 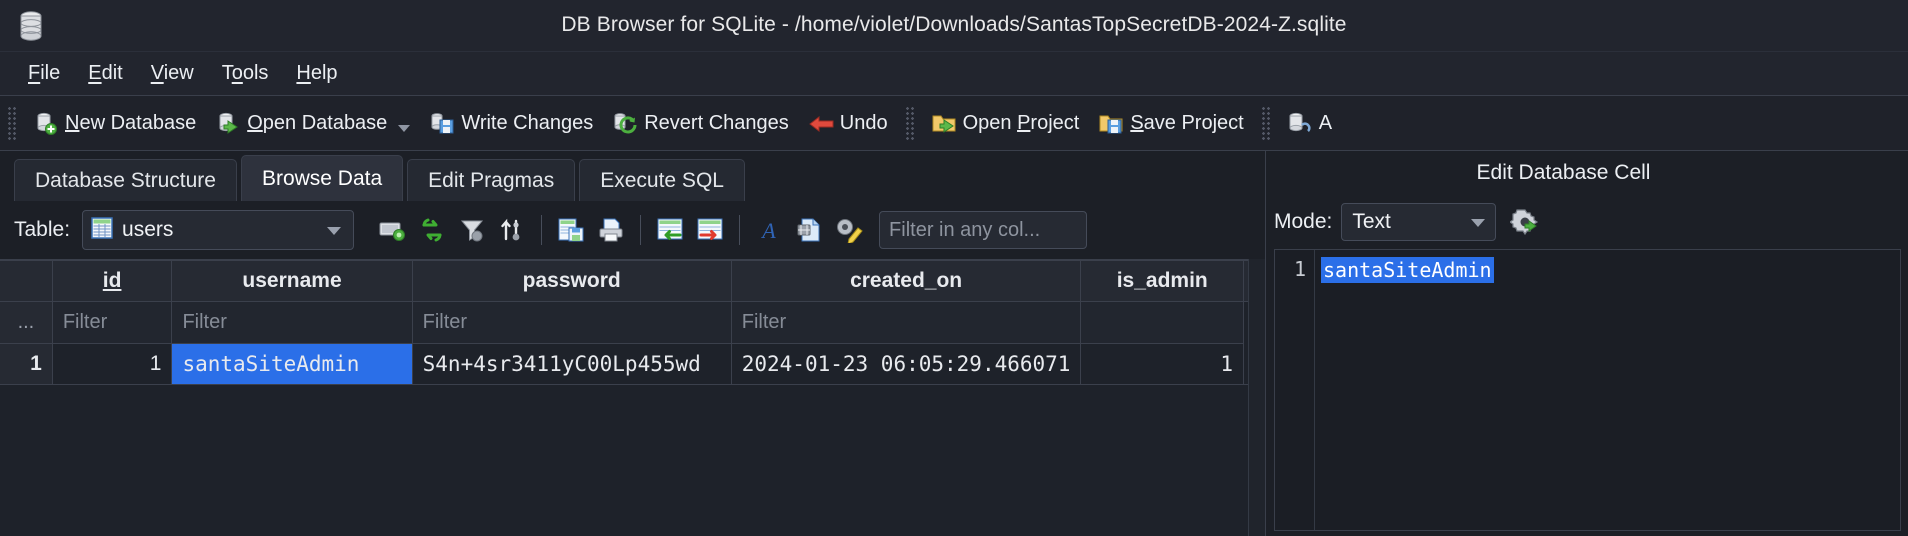 I want to click on tab-label: Database Structure, so click(x=125, y=180).